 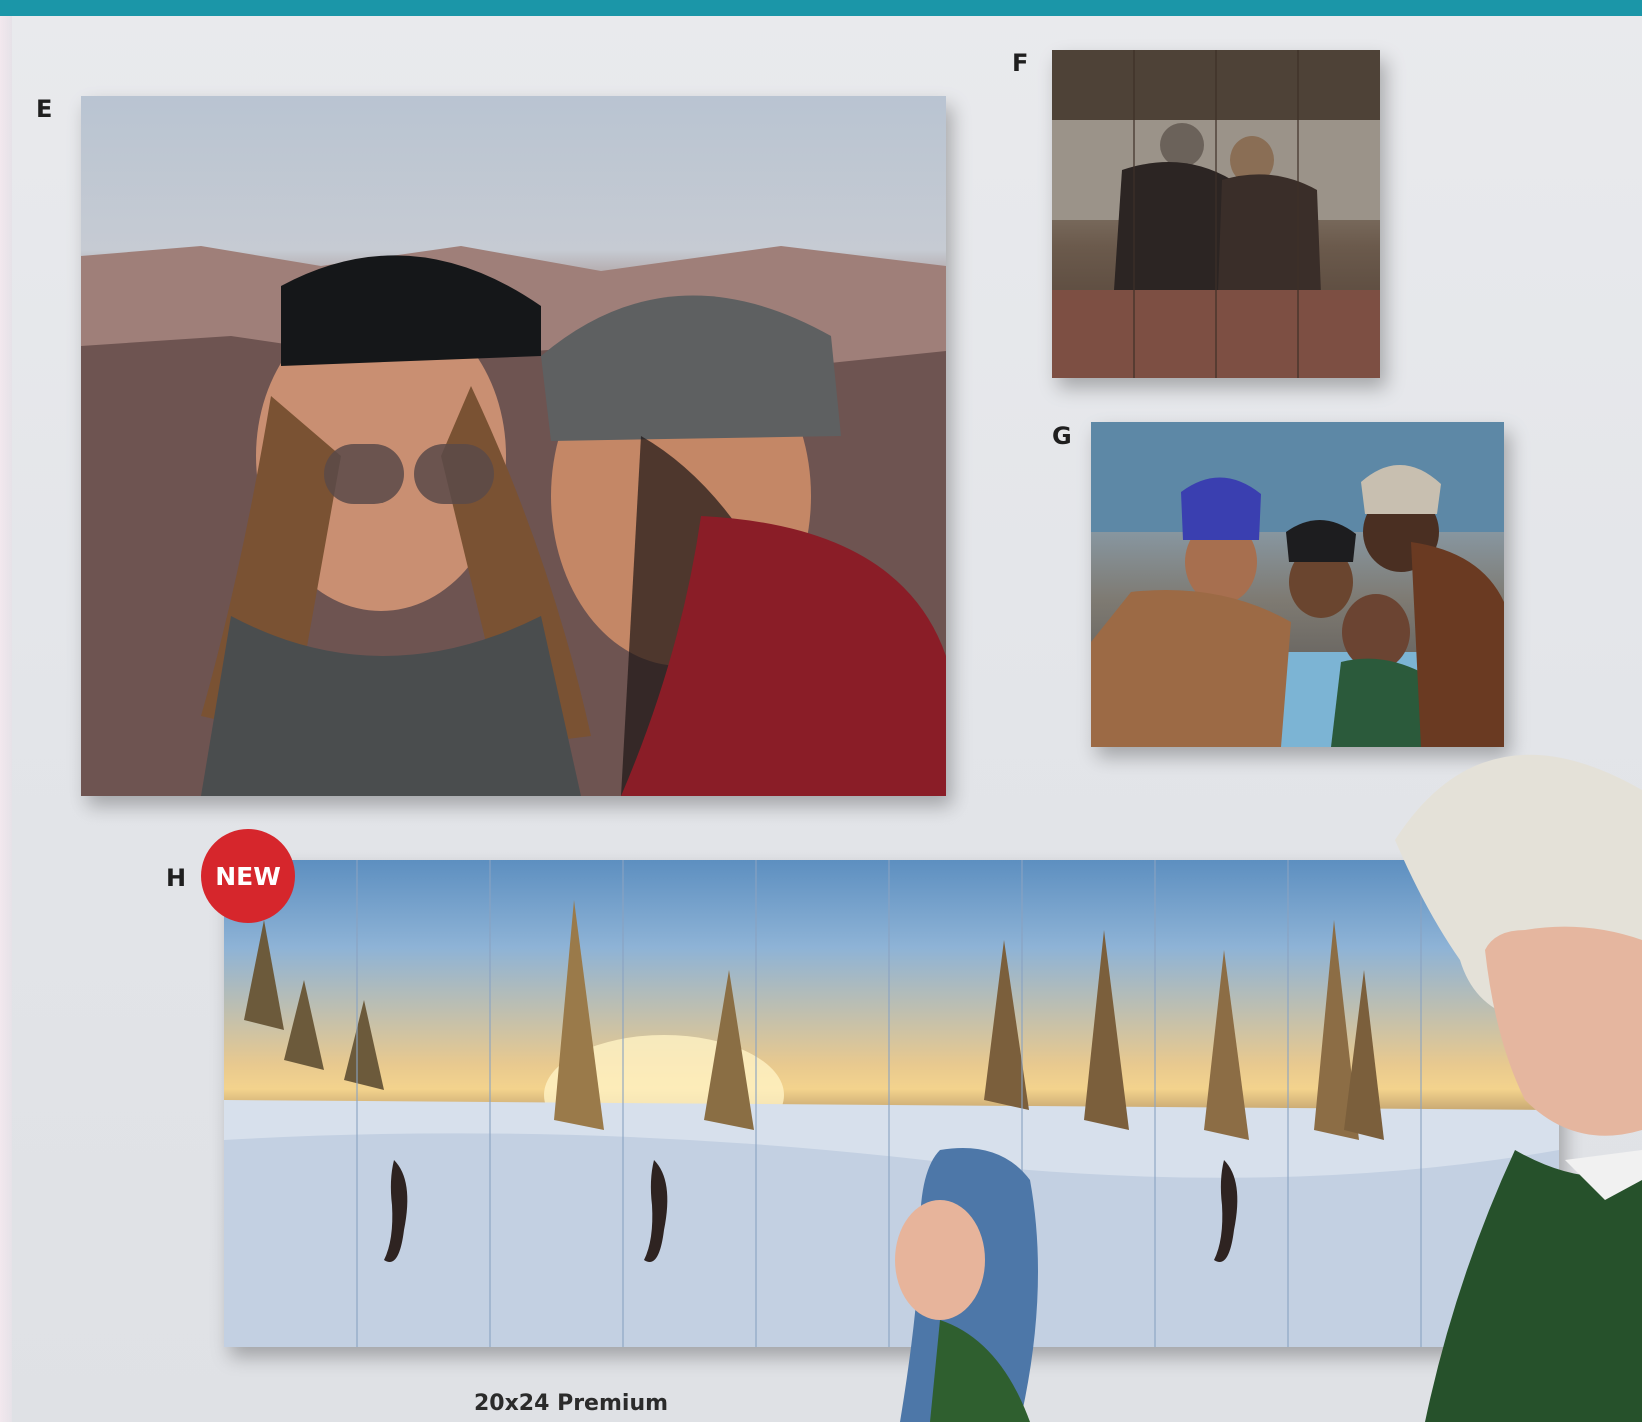 I want to click on label-e: E, so click(x=44, y=109).